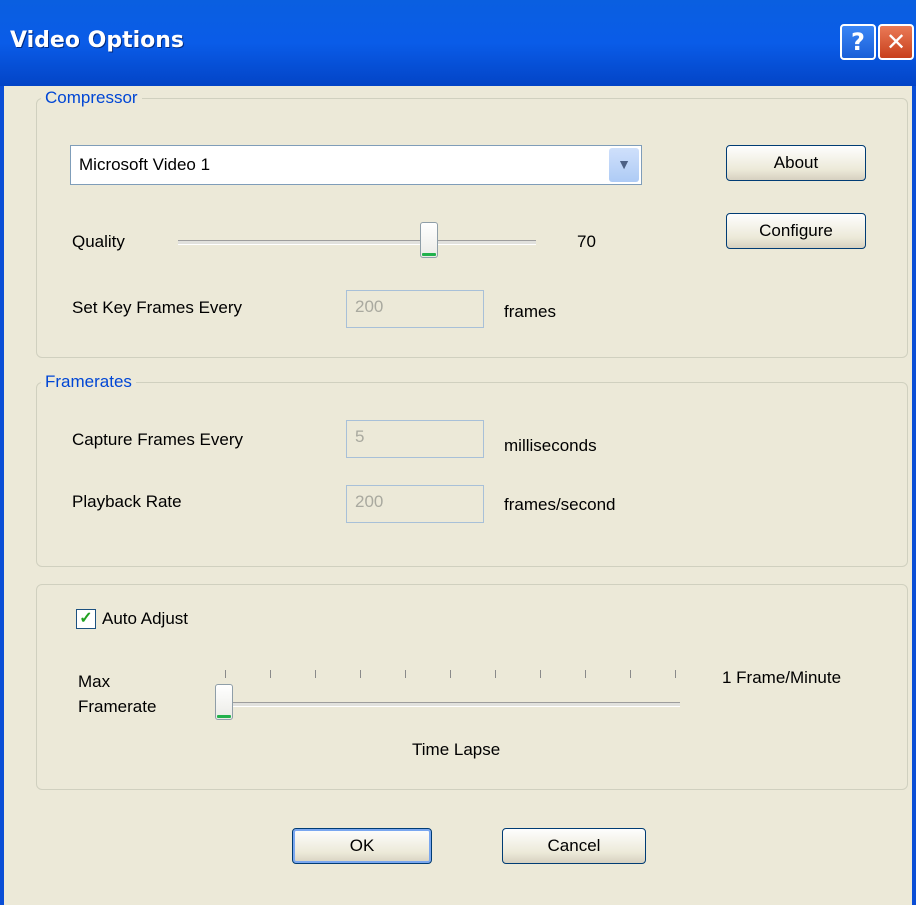 This screenshot has width=916, height=905. I want to click on keyframes-unit: frames, so click(530, 311).